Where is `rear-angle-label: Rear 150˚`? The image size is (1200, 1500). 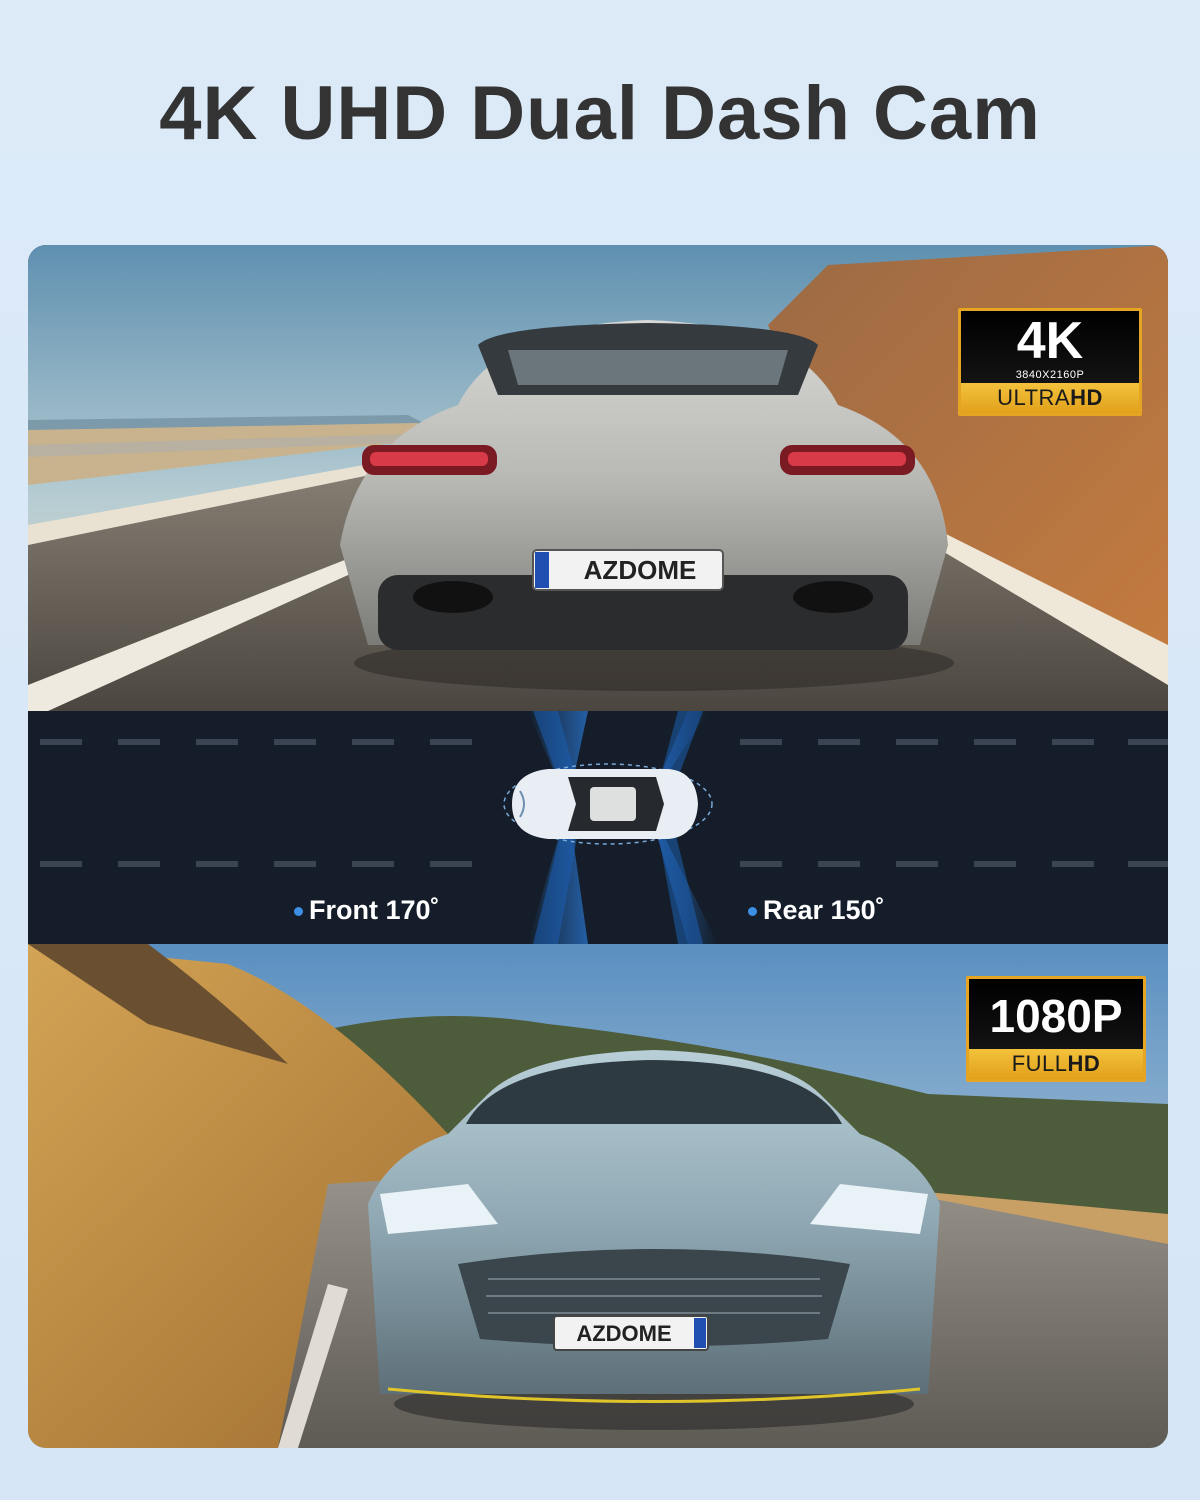 rear-angle-label: Rear 150˚ is located at coordinates (816, 910).